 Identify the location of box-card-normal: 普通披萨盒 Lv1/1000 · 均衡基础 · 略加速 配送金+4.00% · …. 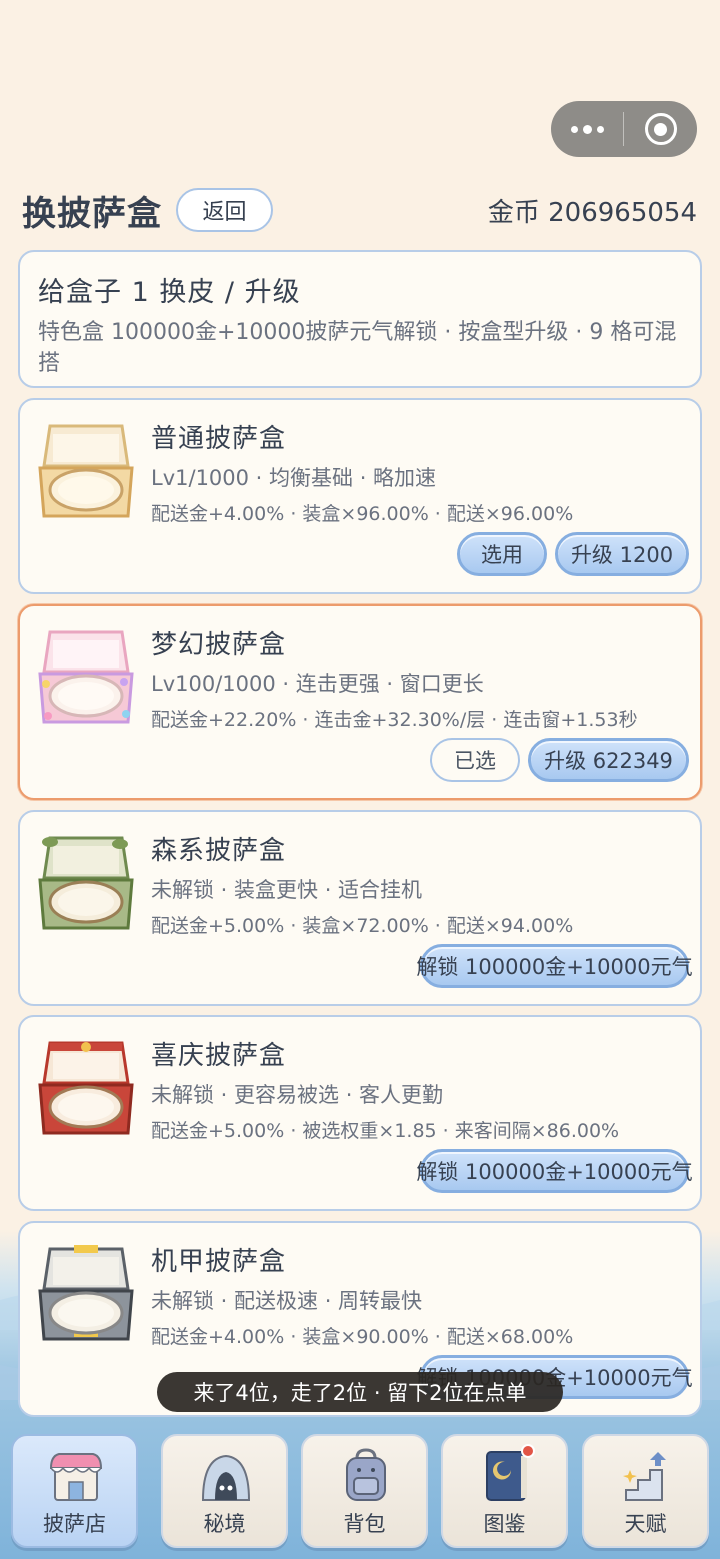
(360, 496).